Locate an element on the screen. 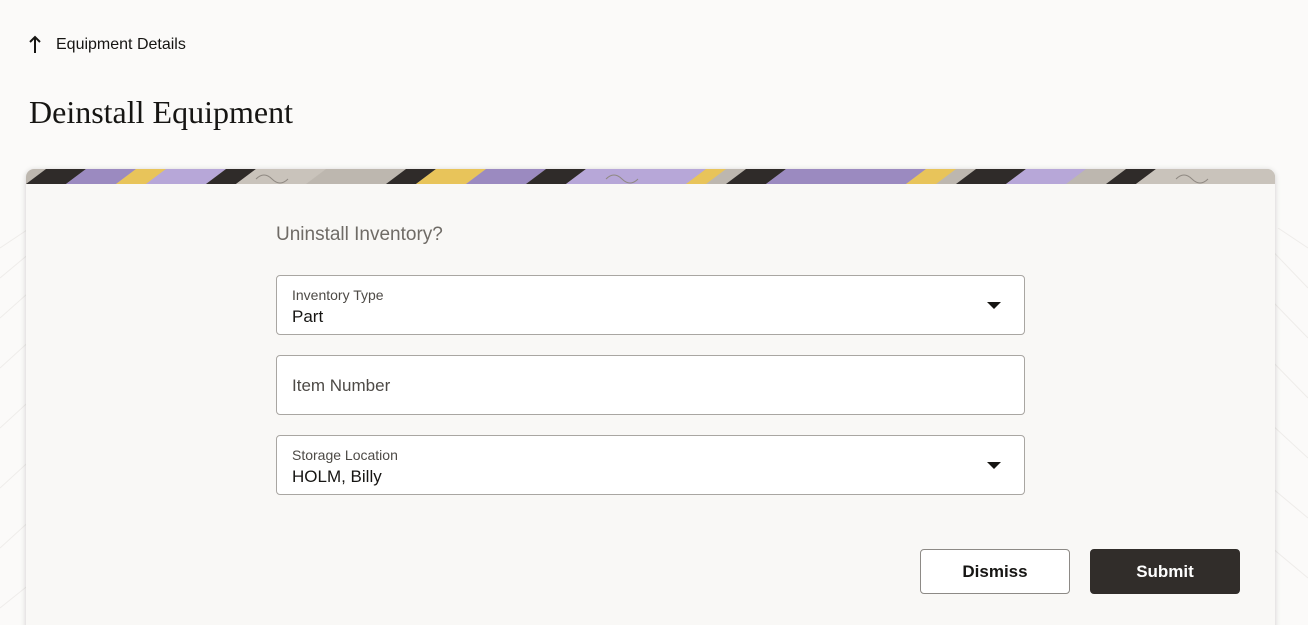 This screenshot has width=1308, height=625. arrow-up-icon is located at coordinates (35, 44).